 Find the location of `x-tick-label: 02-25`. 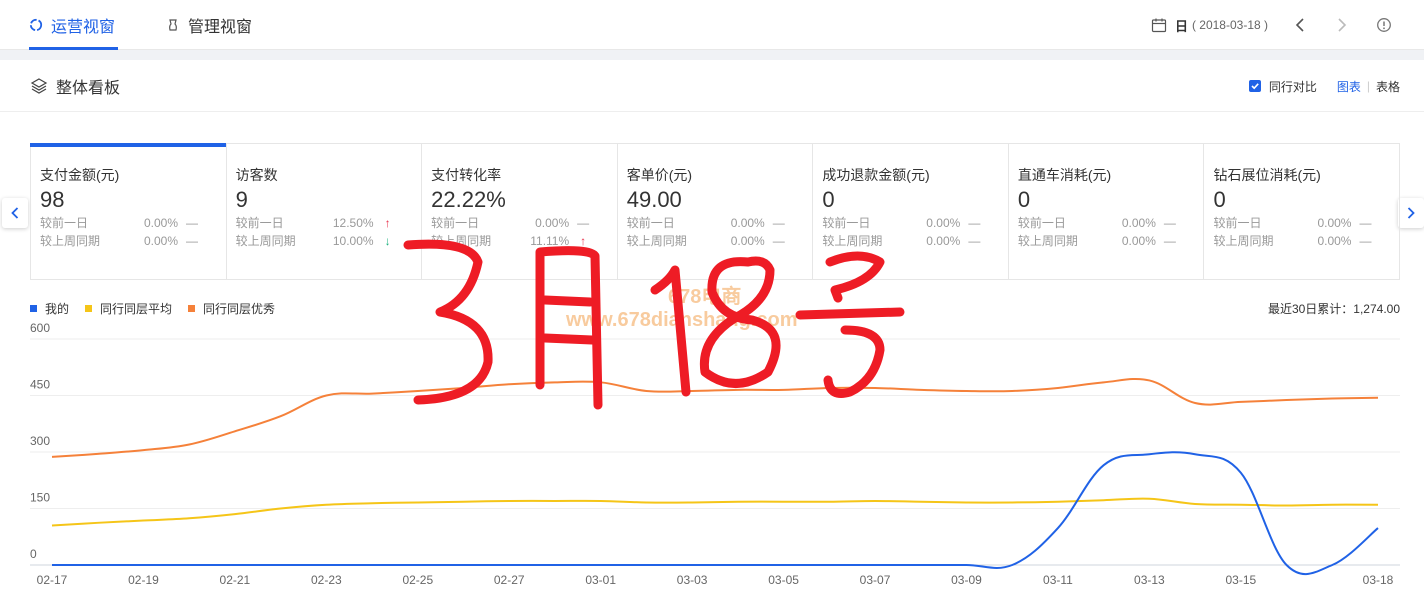

x-tick-label: 02-25 is located at coordinates (417, 580).